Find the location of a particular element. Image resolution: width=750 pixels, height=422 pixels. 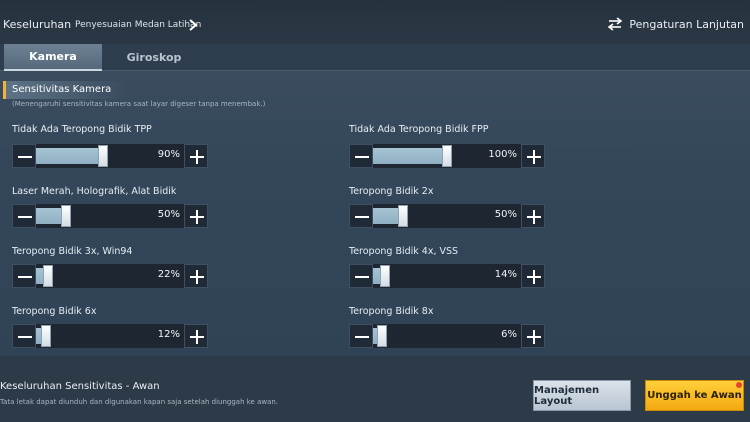

slider-3x: 22% is located at coordinates (110, 276).